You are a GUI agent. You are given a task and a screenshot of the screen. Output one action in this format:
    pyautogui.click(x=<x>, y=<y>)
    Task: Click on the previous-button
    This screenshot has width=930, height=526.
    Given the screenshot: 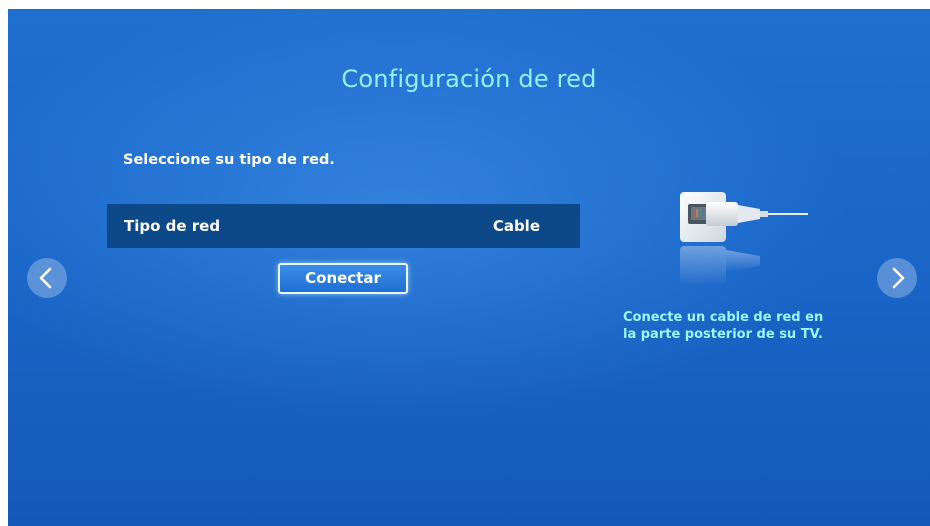 What is the action you would take?
    pyautogui.click(x=47, y=278)
    